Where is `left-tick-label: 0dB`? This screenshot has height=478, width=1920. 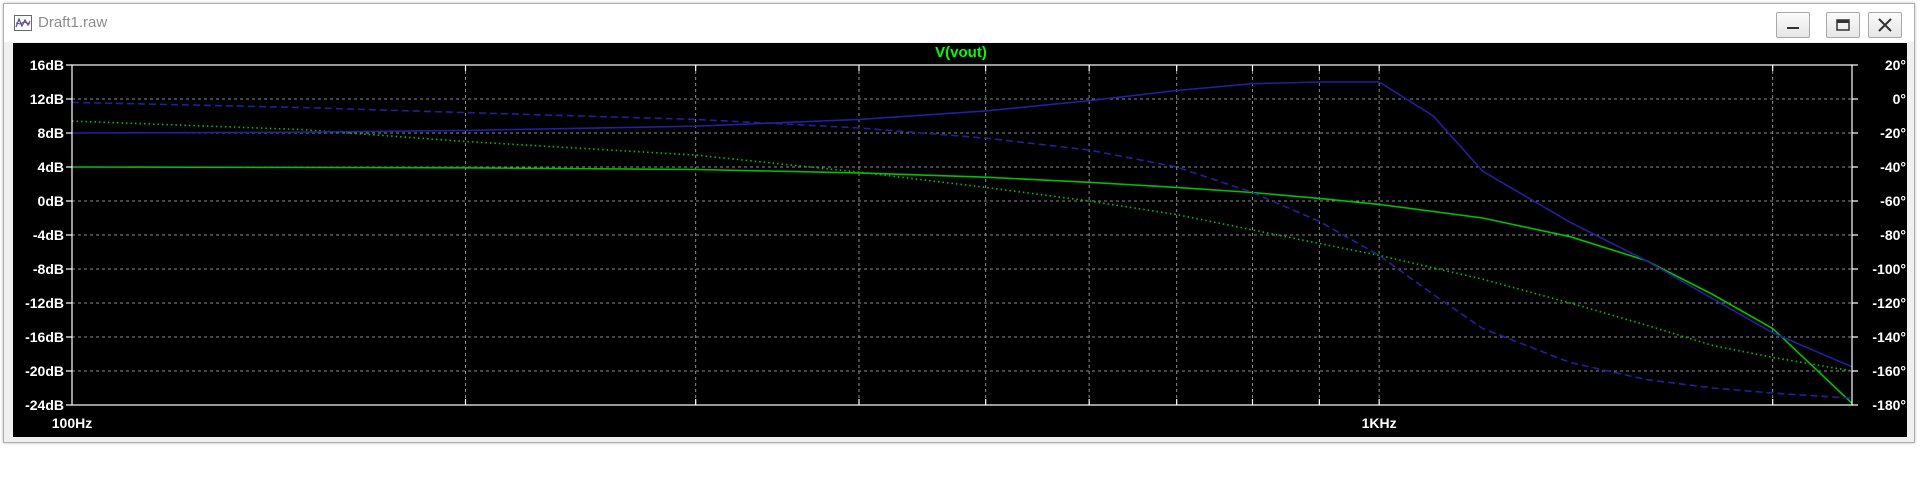 left-tick-label: 0dB is located at coordinates (51, 201).